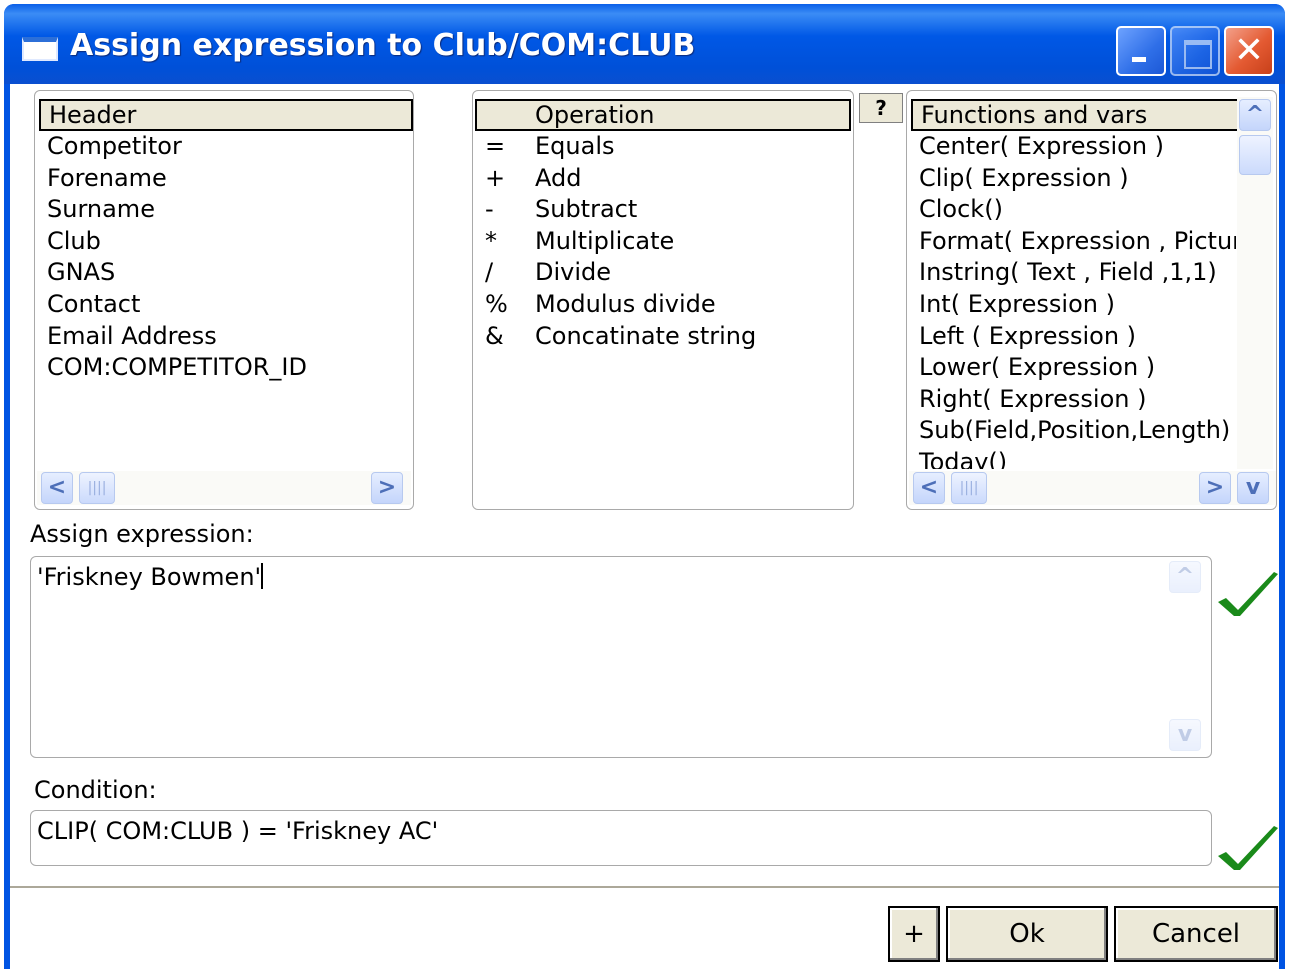 Image resolution: width=1289 pixels, height=973 pixels. Describe the element at coordinates (224, 179) in the screenshot. I see `list-item: Forename` at that location.